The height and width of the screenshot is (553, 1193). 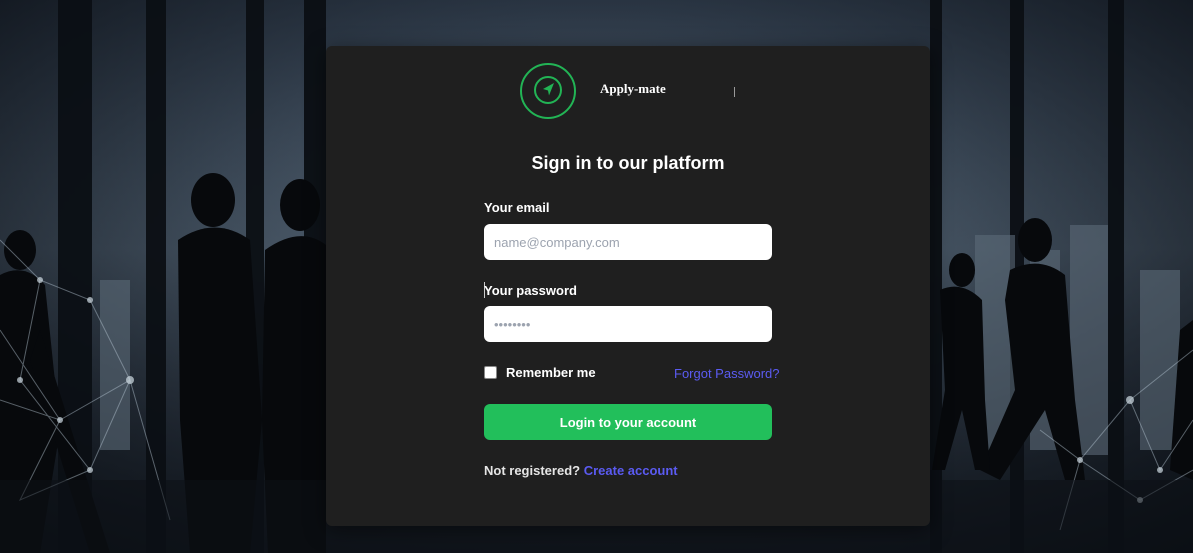 What do you see at coordinates (727, 373) in the screenshot?
I see `forgot-password-link: Forgot Password?` at bounding box center [727, 373].